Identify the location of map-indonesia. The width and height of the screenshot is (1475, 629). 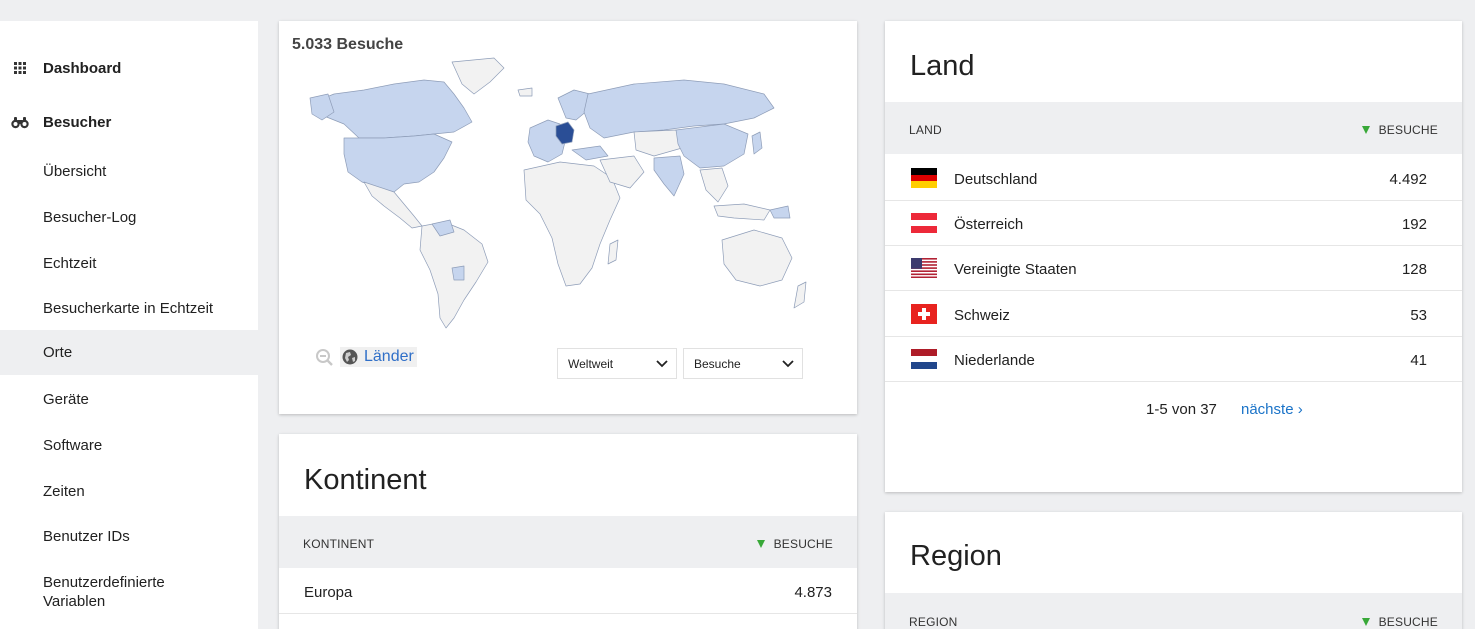
(742, 212).